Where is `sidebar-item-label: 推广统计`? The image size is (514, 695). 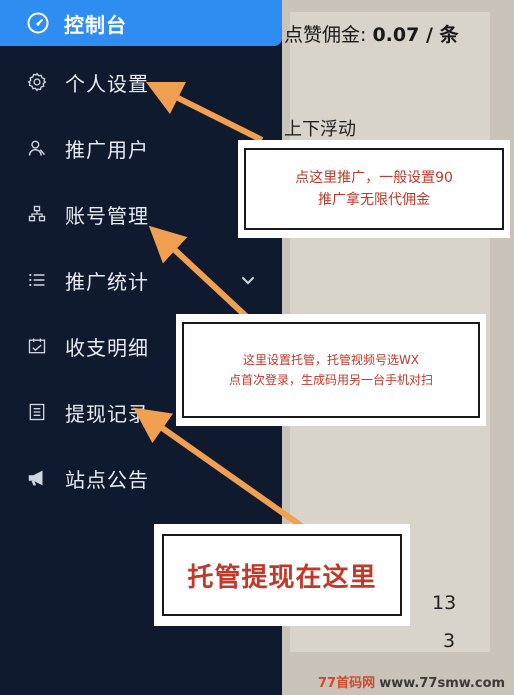
sidebar-item-label: 推广统计 is located at coordinates (107, 281).